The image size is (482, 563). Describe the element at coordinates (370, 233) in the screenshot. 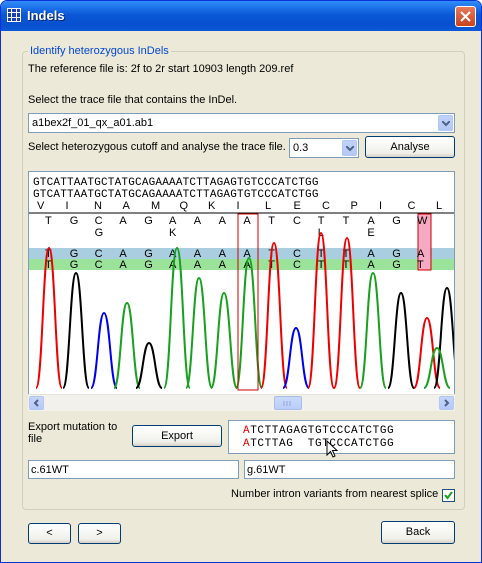

I see `base-call-label: E` at that location.